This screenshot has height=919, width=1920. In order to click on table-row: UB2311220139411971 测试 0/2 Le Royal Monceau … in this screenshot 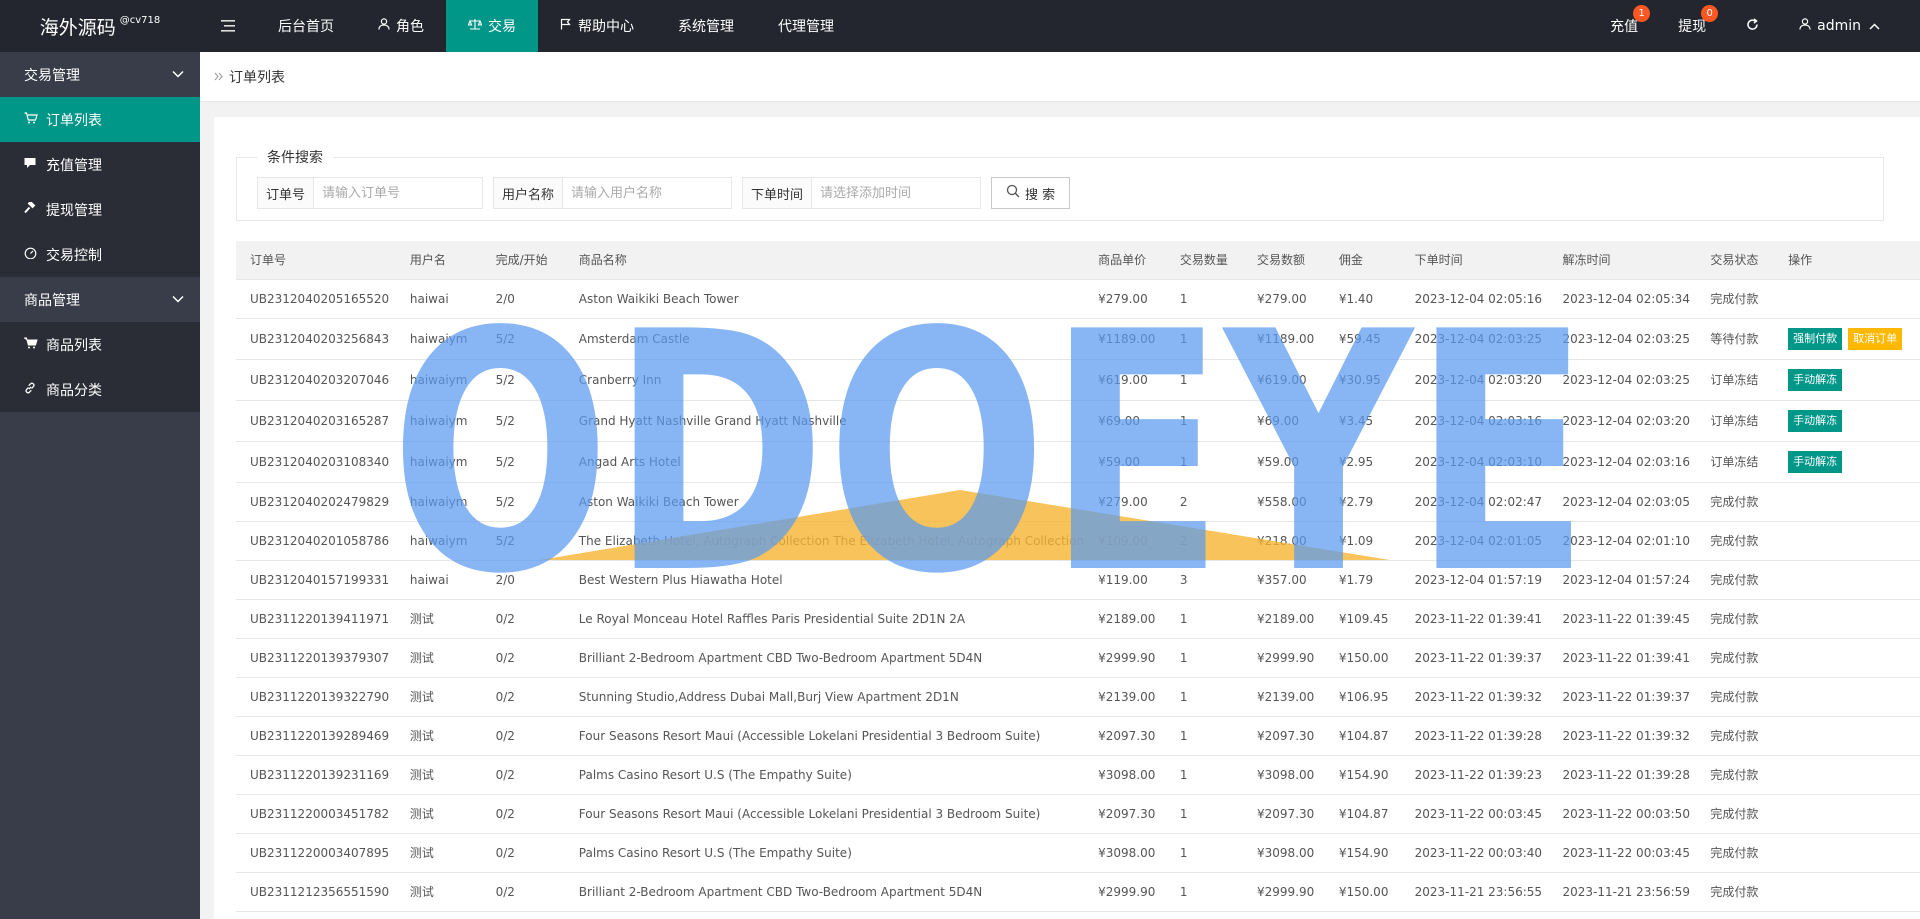, I will do `click(1078, 619)`.